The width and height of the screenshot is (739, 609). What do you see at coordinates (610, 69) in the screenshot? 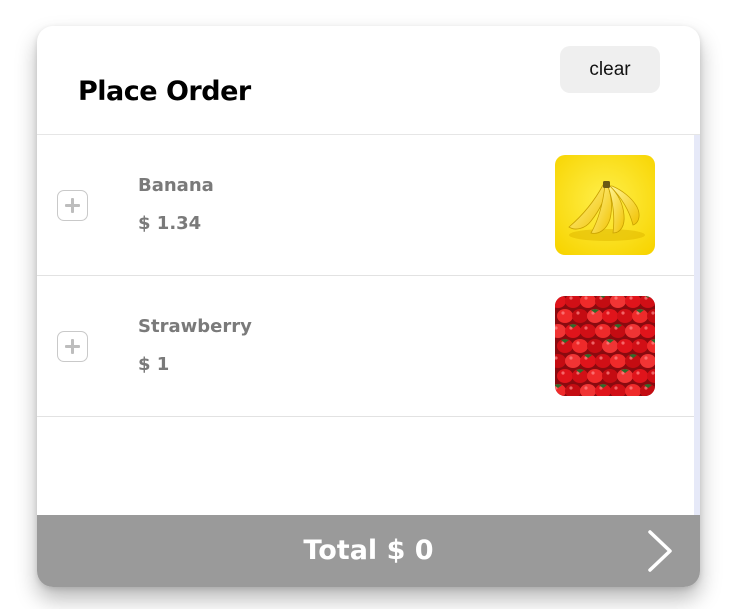
I see `clear-button: clear` at bounding box center [610, 69].